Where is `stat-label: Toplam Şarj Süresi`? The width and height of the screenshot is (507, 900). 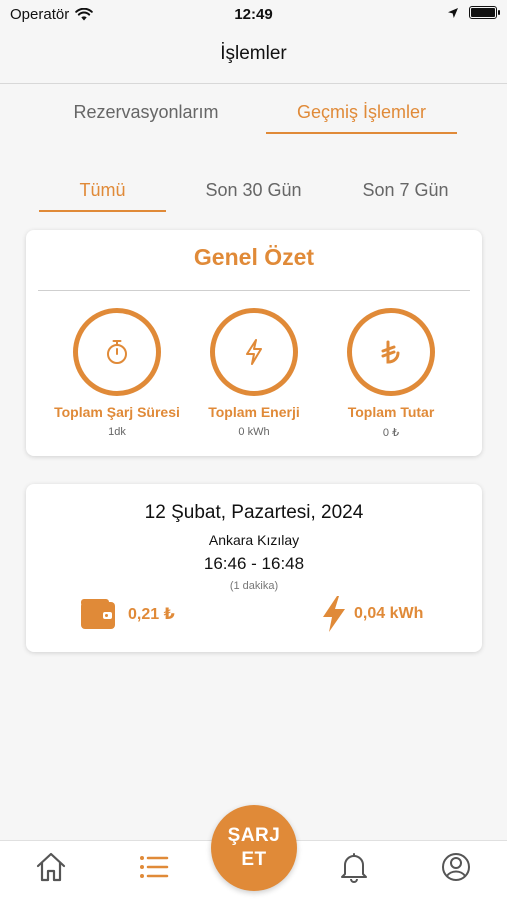
stat-label: Toplam Şarj Süresi is located at coordinates (117, 412).